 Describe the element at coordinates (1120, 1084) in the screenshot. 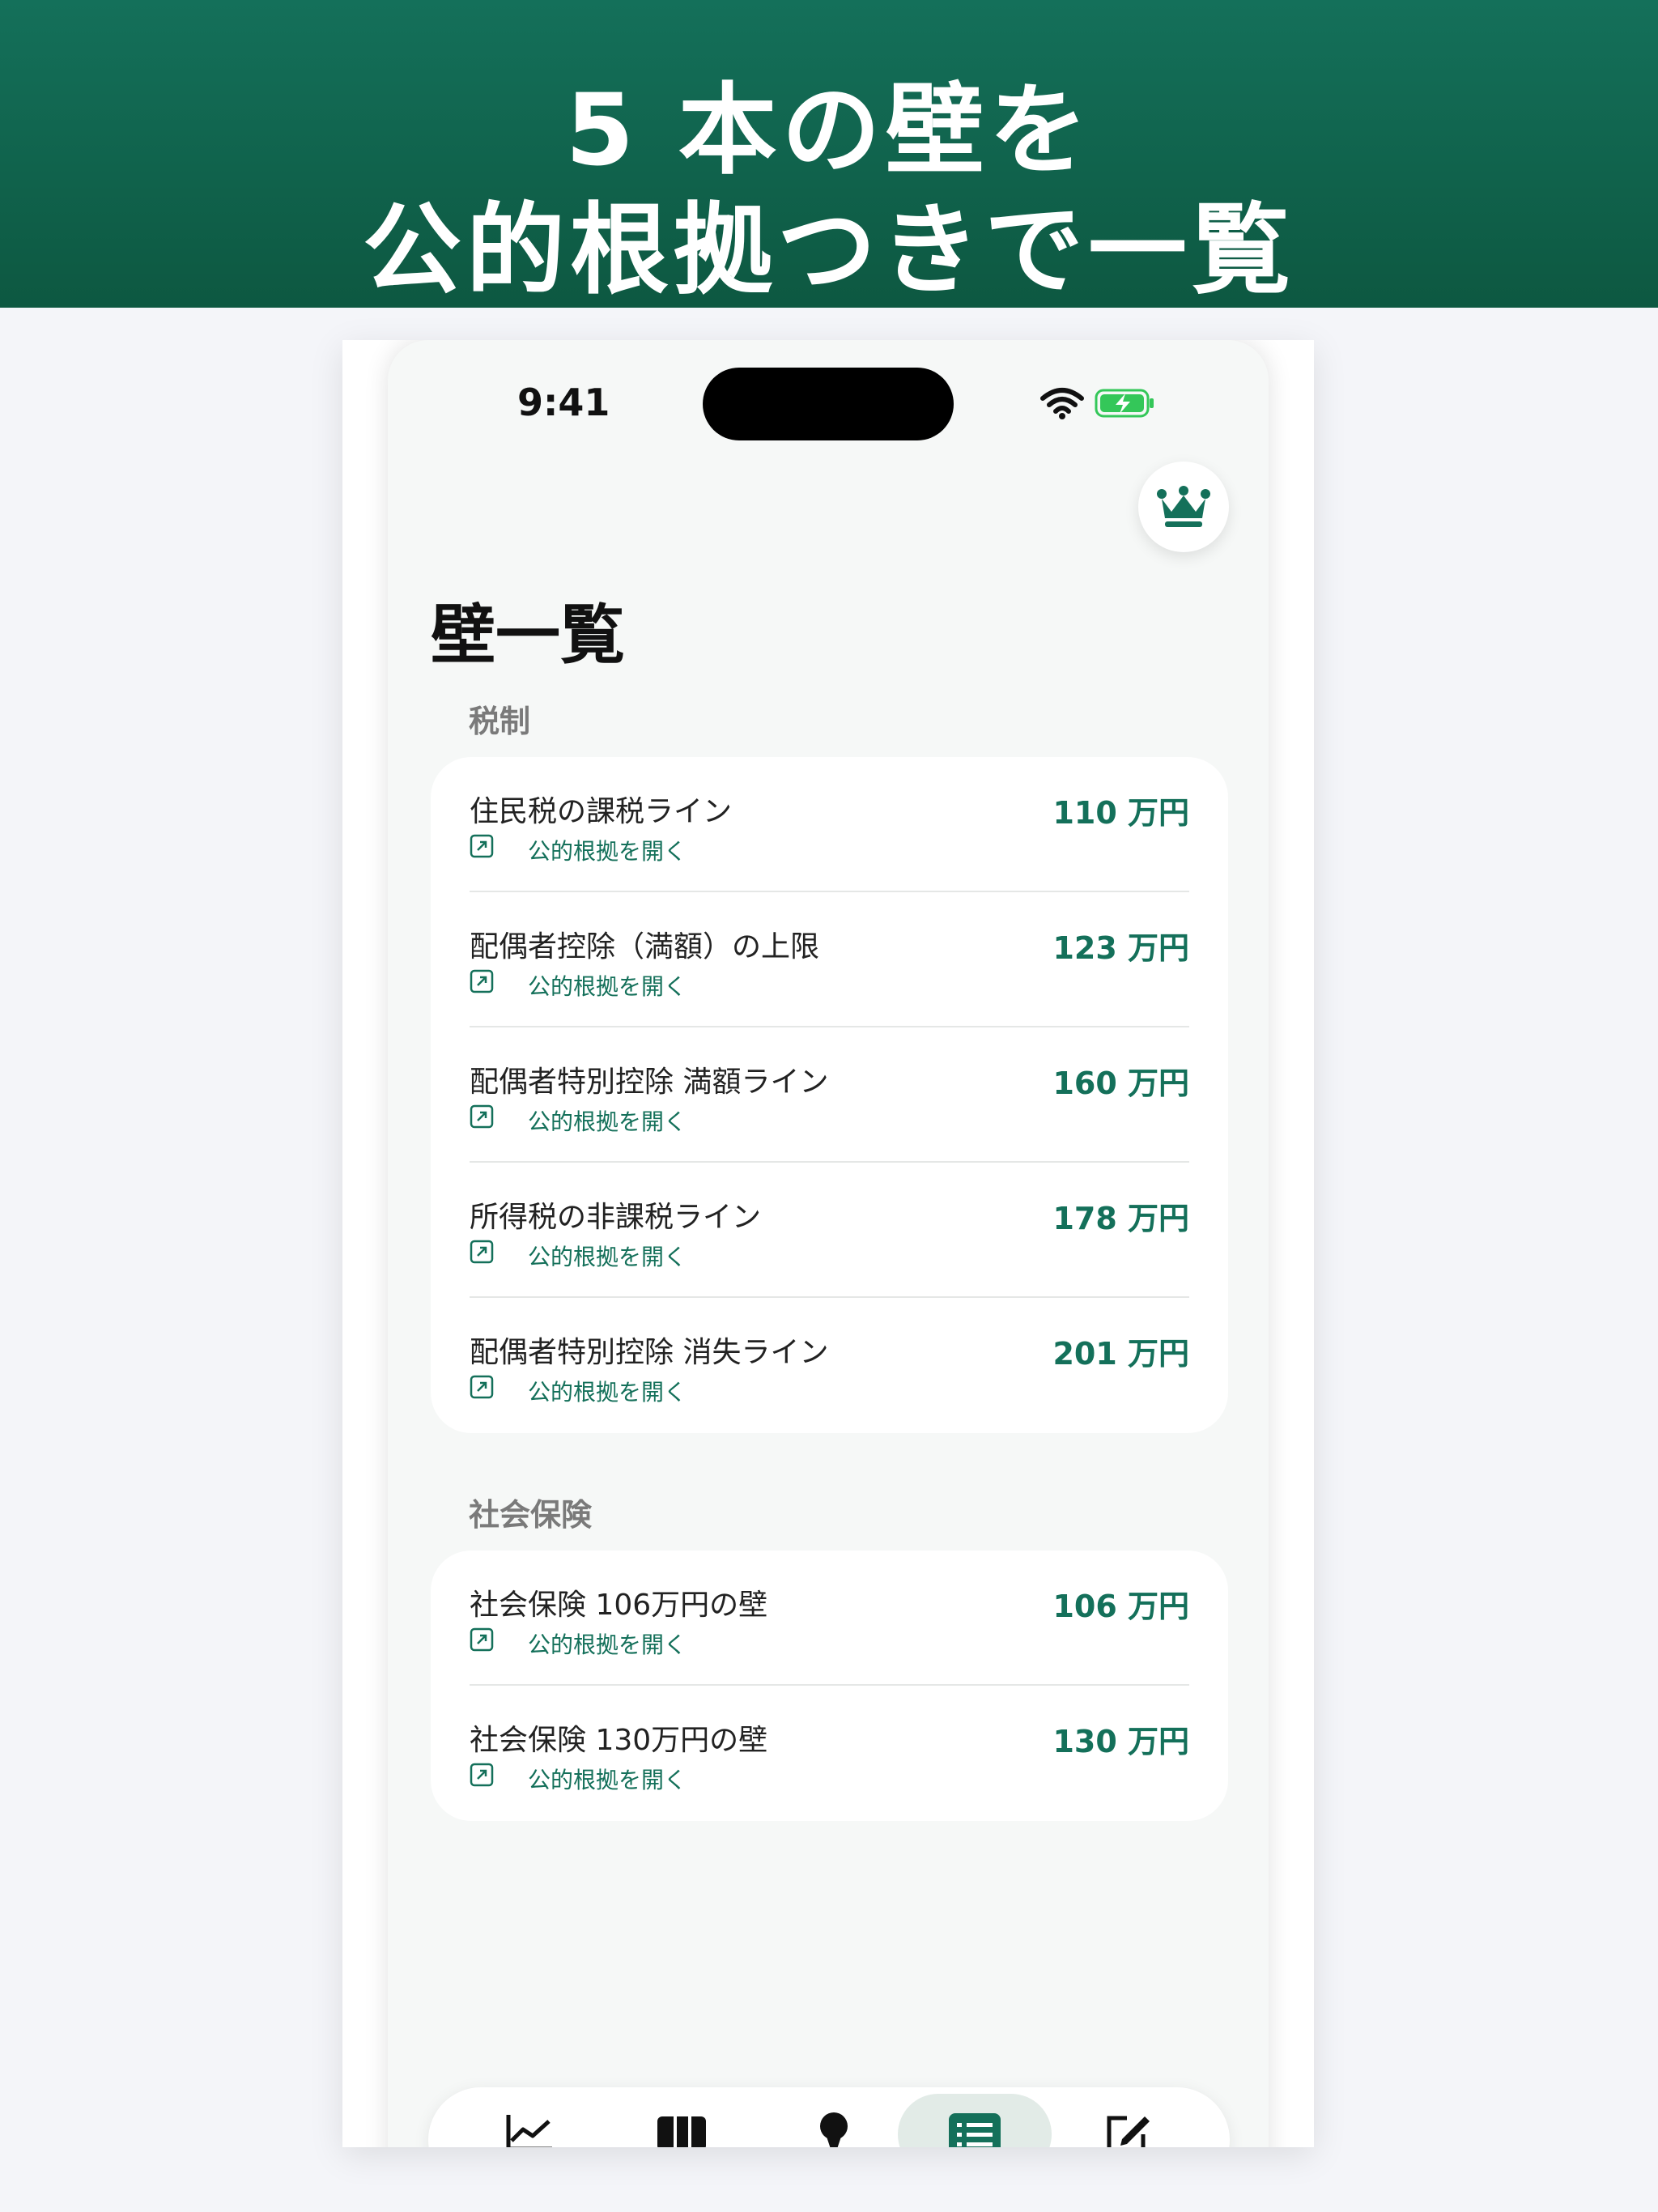

I see `wall-amount: 160 万円` at that location.